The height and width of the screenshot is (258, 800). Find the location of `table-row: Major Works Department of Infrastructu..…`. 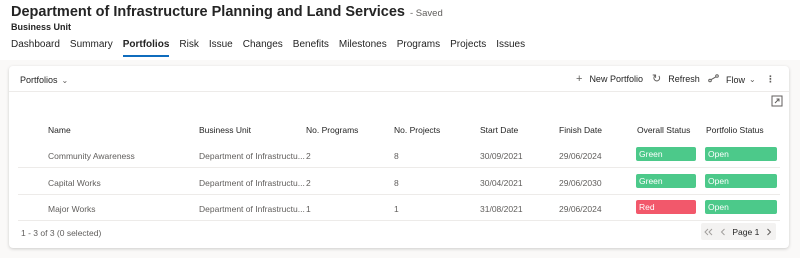

table-row: Major Works Department of Infrastructu..… is located at coordinates (399, 208).